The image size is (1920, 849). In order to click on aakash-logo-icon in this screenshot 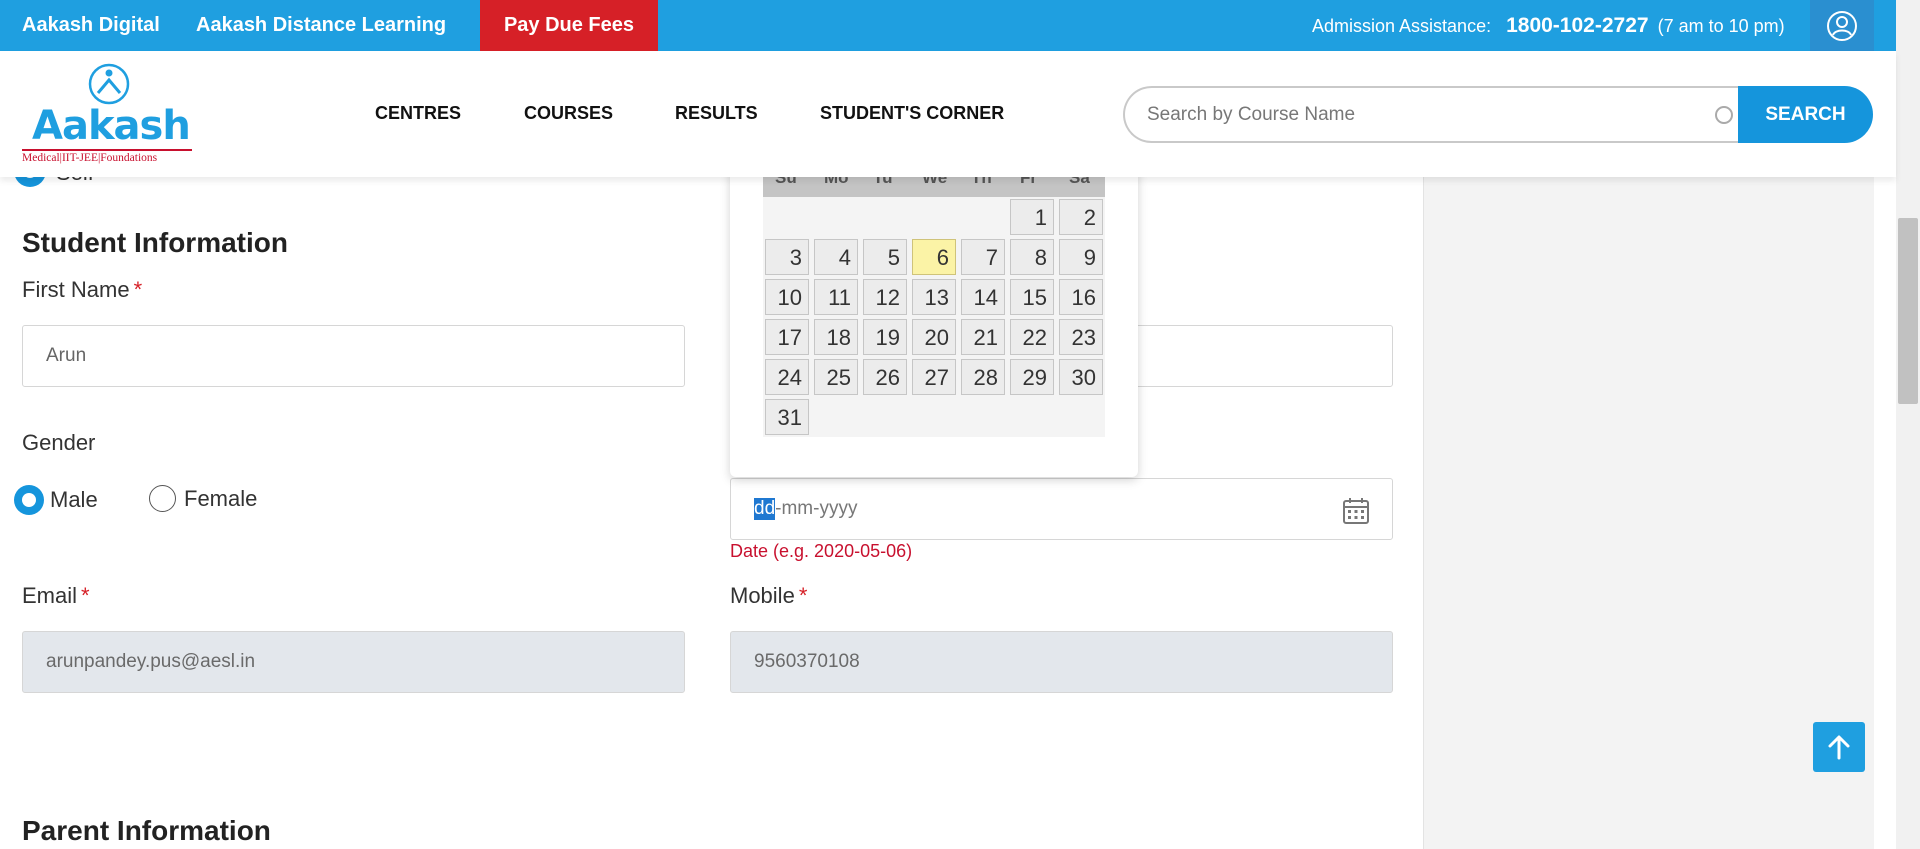, I will do `click(109, 84)`.